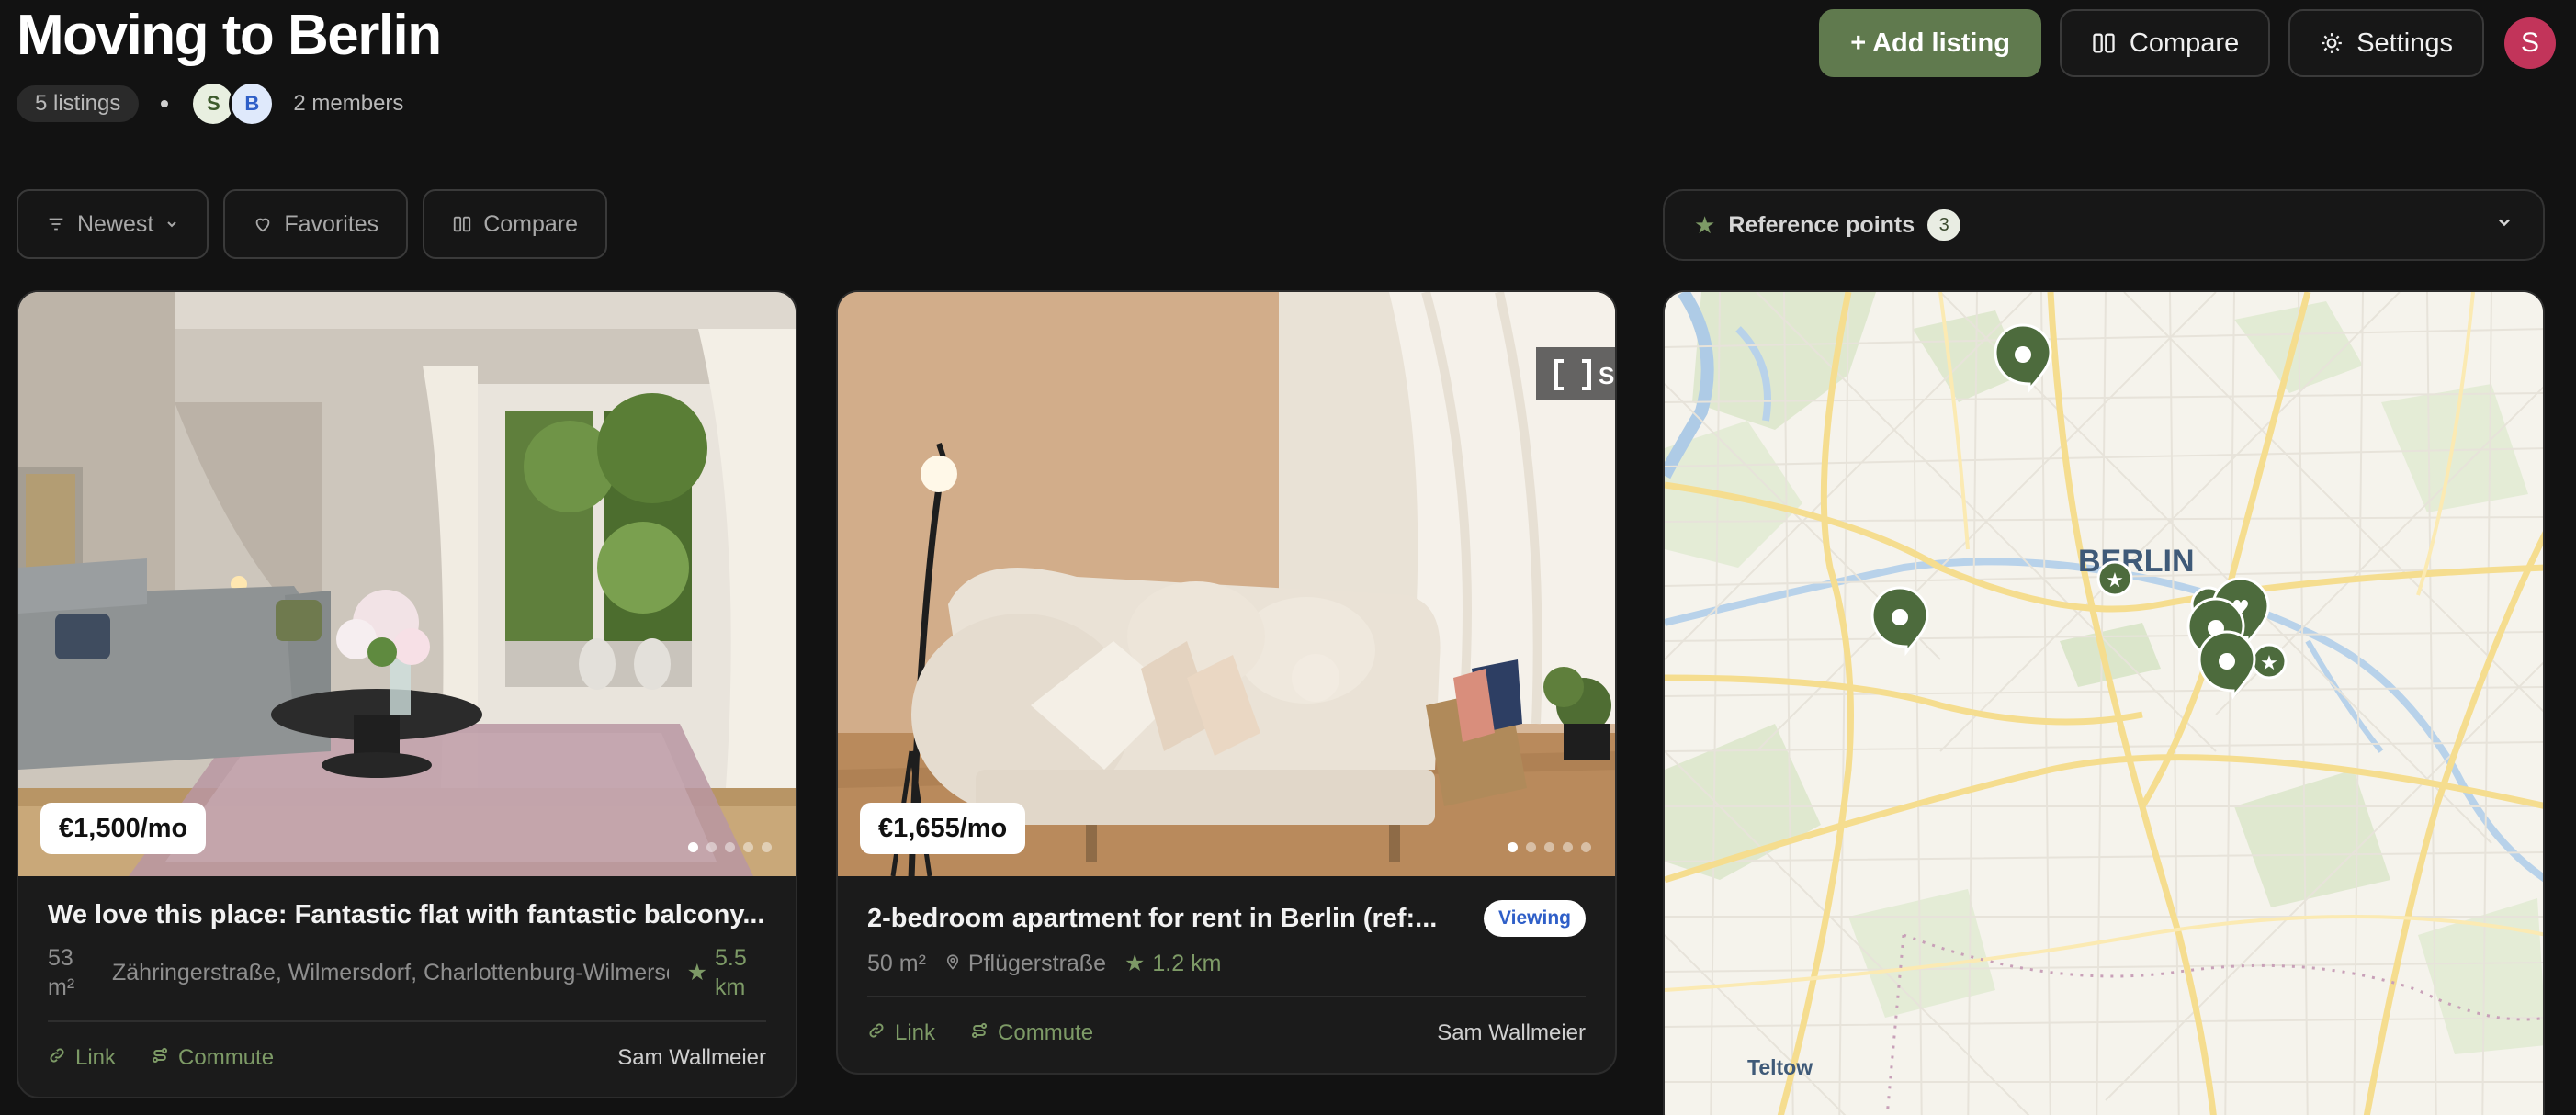 The height and width of the screenshot is (1115, 2576). I want to click on settings-button: Settings, so click(2386, 43).